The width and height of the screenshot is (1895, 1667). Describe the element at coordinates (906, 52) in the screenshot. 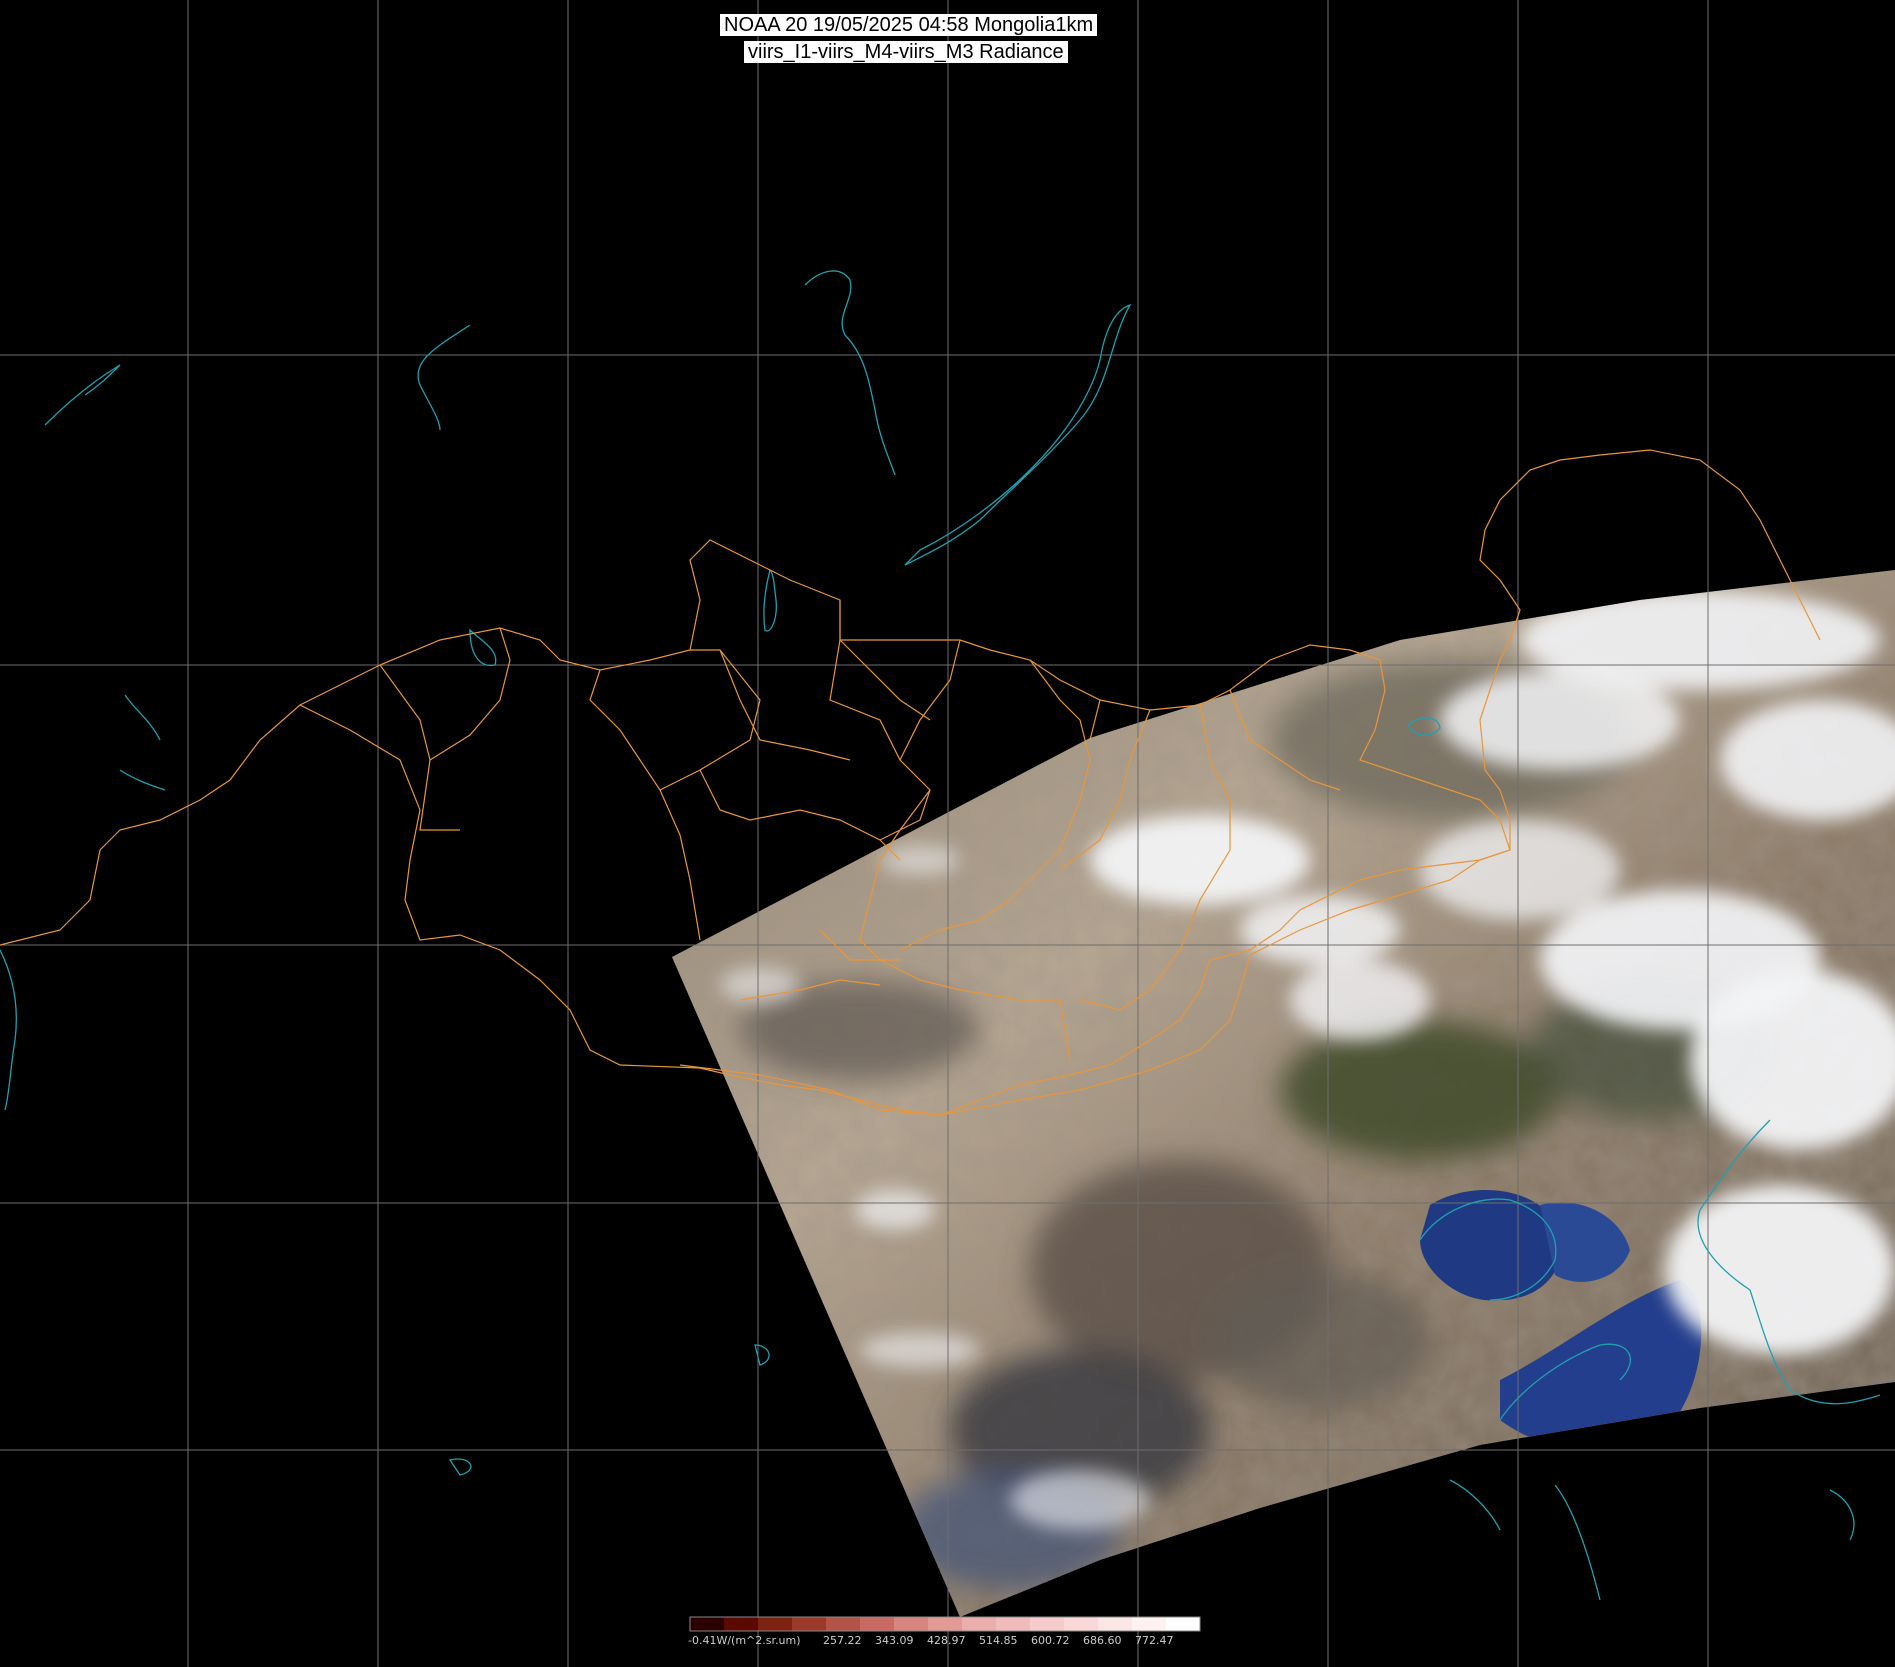

I see `title-line-2: viirs_I1-viirs_M4-viirs_M3 Radiance` at that location.